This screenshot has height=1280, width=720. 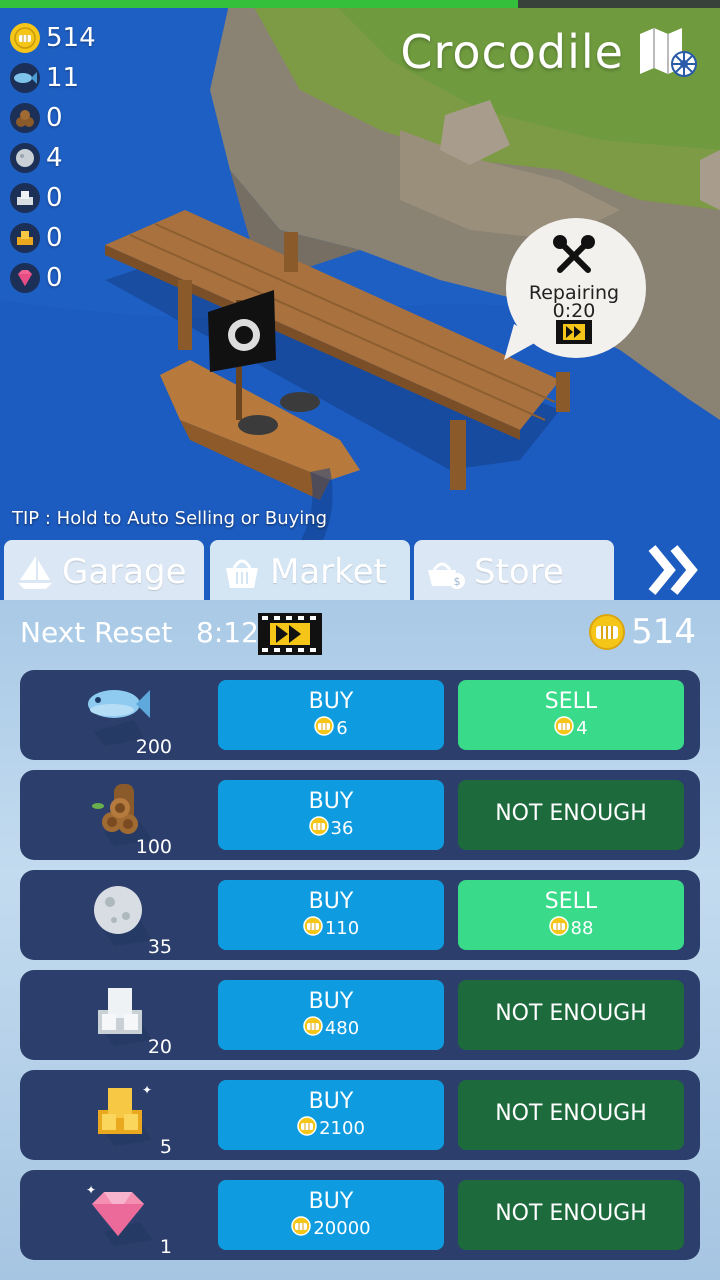 I want to click on market-row-stone: 35 BUY 110 SELL 88, so click(x=360, y=915).